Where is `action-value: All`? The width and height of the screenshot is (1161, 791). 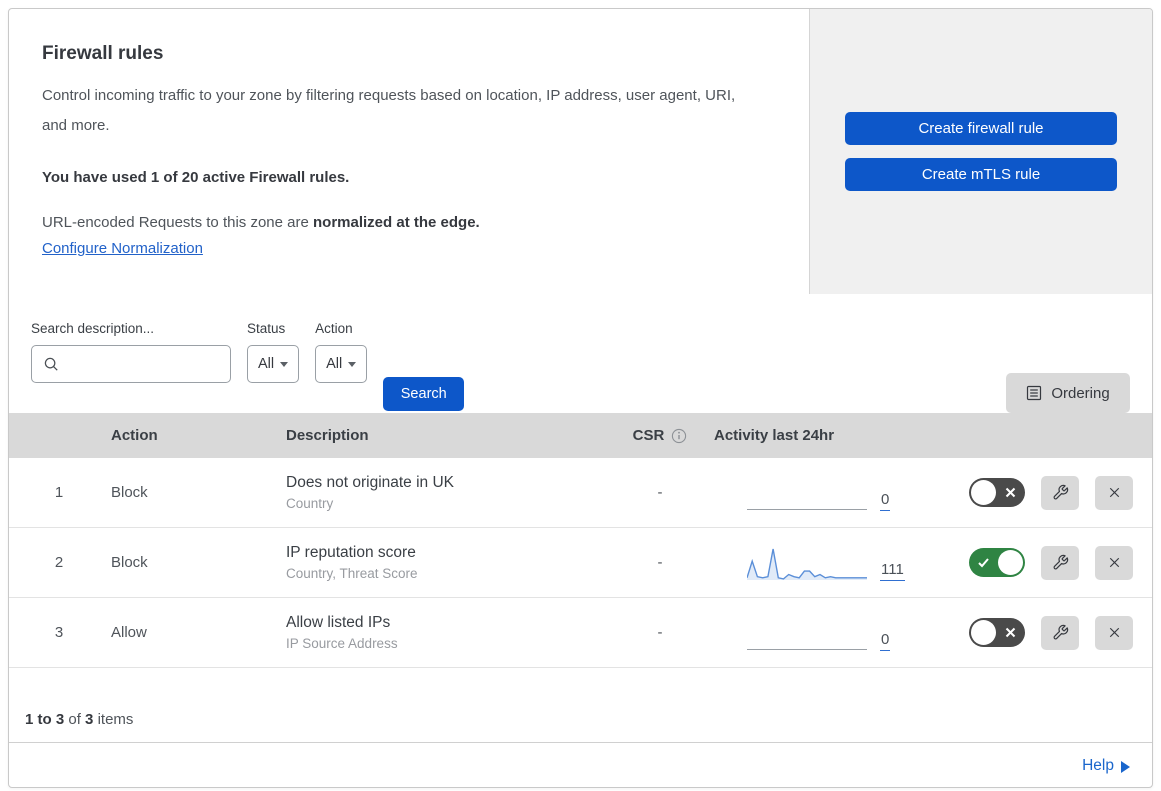 action-value: All is located at coordinates (334, 364).